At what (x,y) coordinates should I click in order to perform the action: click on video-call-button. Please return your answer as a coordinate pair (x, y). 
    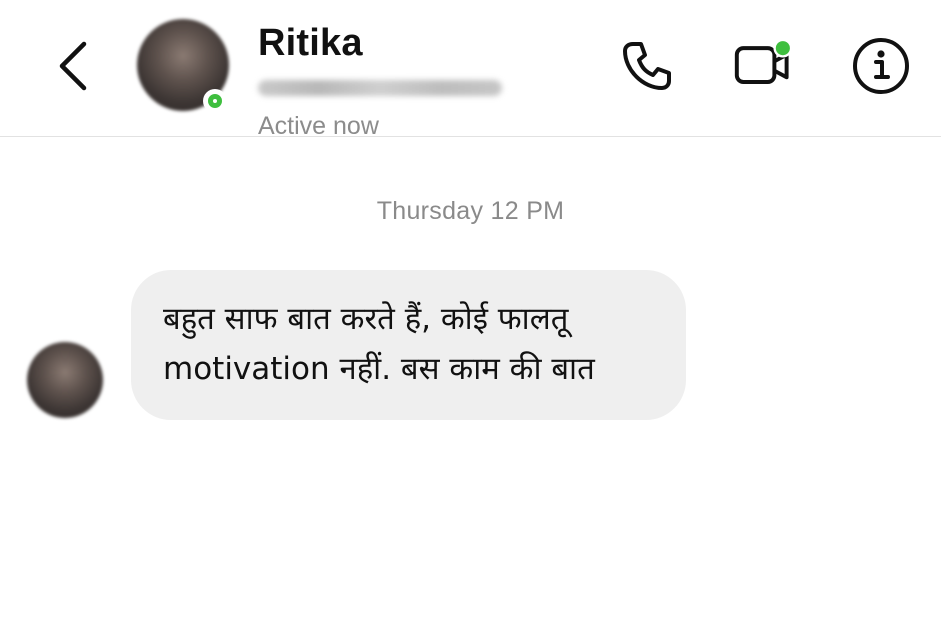
    Looking at the image, I should click on (765, 66).